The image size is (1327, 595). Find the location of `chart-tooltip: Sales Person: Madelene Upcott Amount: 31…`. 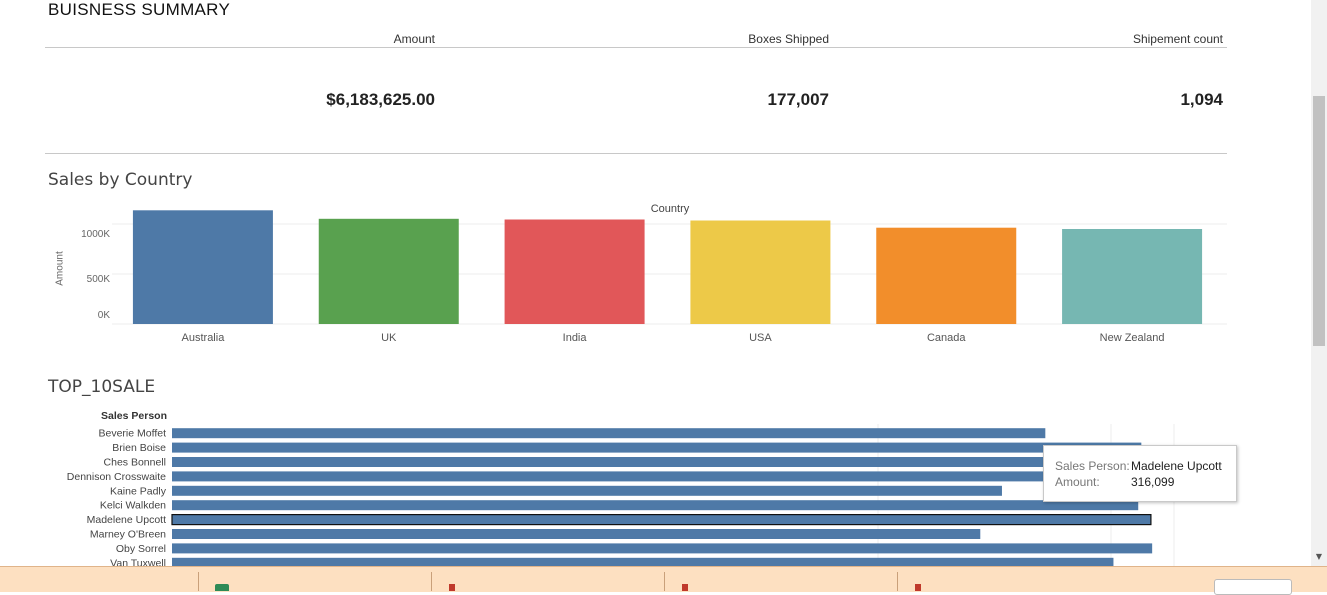

chart-tooltip: Sales Person: Madelene Upcott Amount: 31… is located at coordinates (1140, 473).